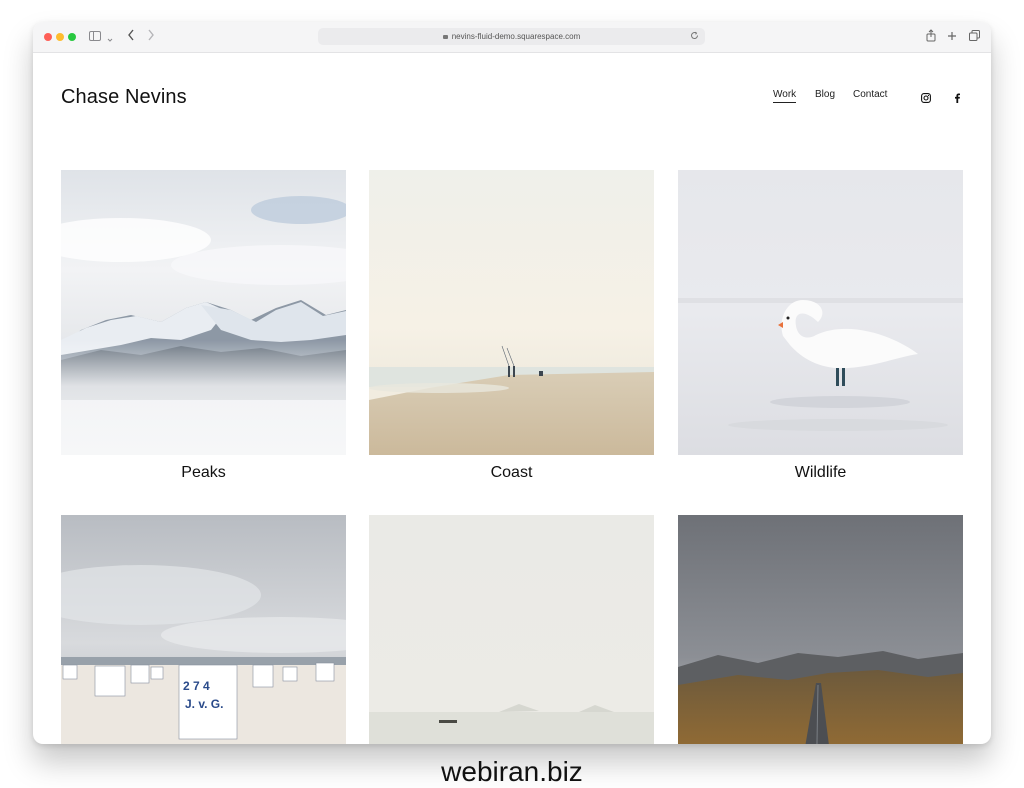 Image resolution: width=1024 pixels, height=788 pixels. I want to click on gallery-caption-wildlife: Wildlife, so click(820, 473).